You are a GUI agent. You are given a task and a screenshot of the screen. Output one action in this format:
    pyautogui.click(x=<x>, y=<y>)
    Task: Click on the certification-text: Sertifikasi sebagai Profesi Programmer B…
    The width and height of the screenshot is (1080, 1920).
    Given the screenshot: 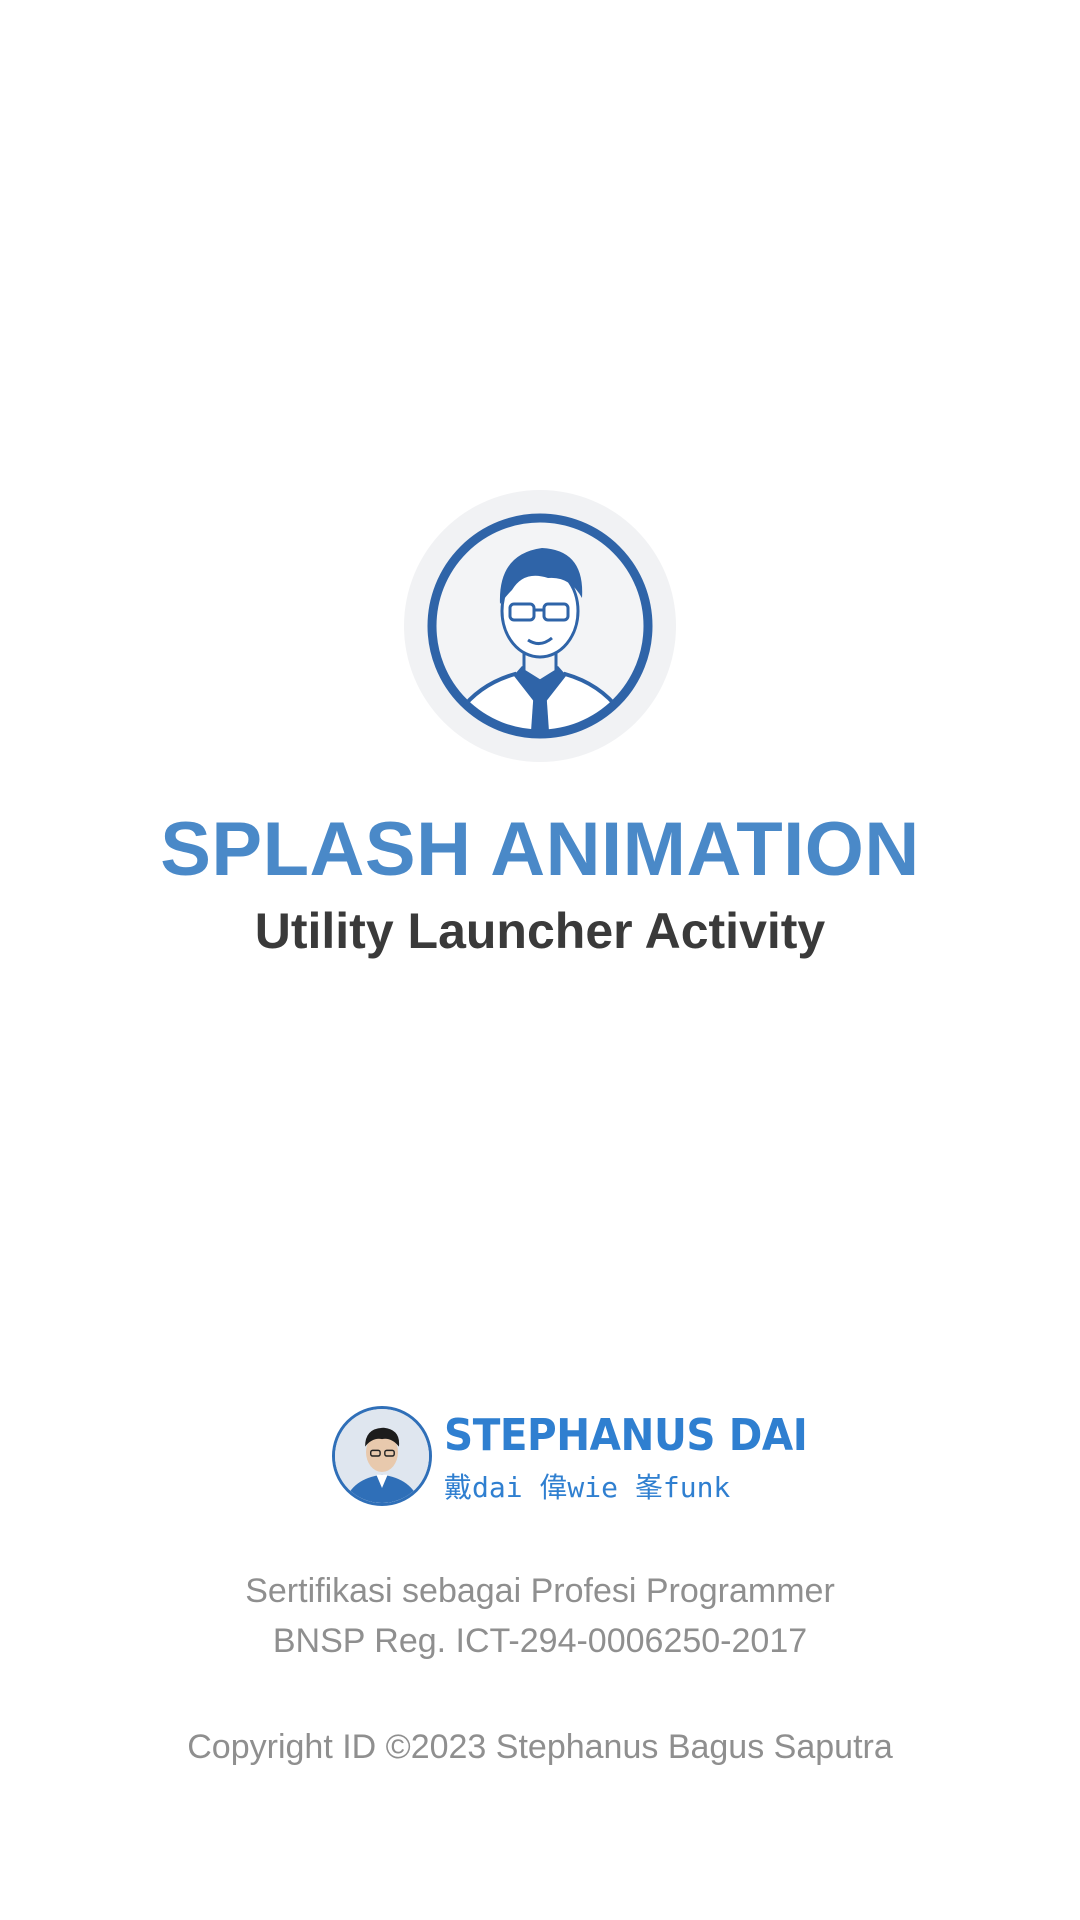 What is the action you would take?
    pyautogui.click(x=540, y=1616)
    